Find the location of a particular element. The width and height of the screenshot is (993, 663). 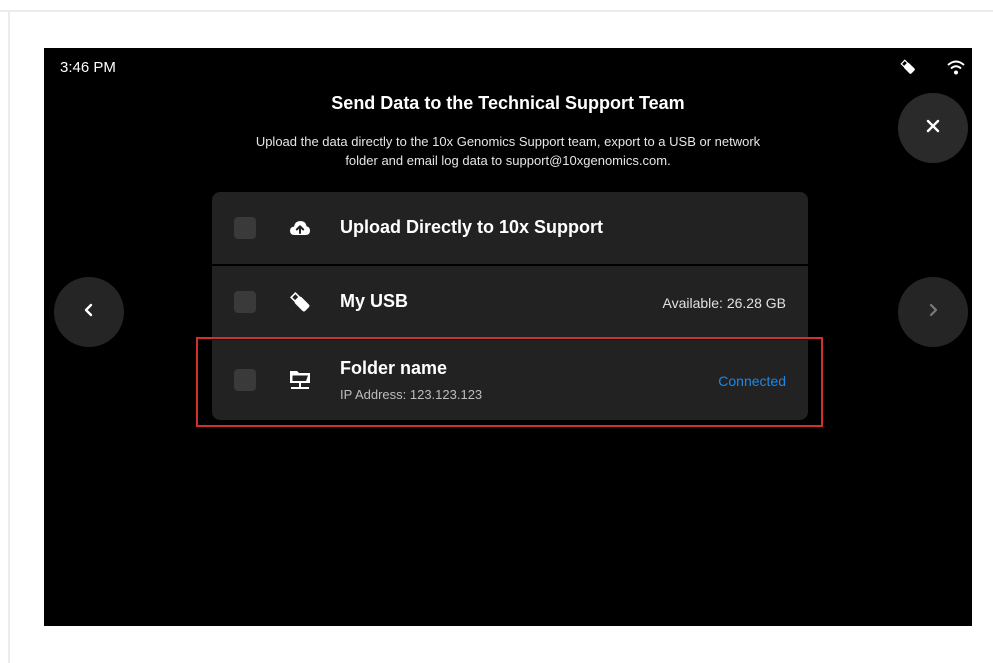

status-time: 3:46 PM is located at coordinates (88, 67).